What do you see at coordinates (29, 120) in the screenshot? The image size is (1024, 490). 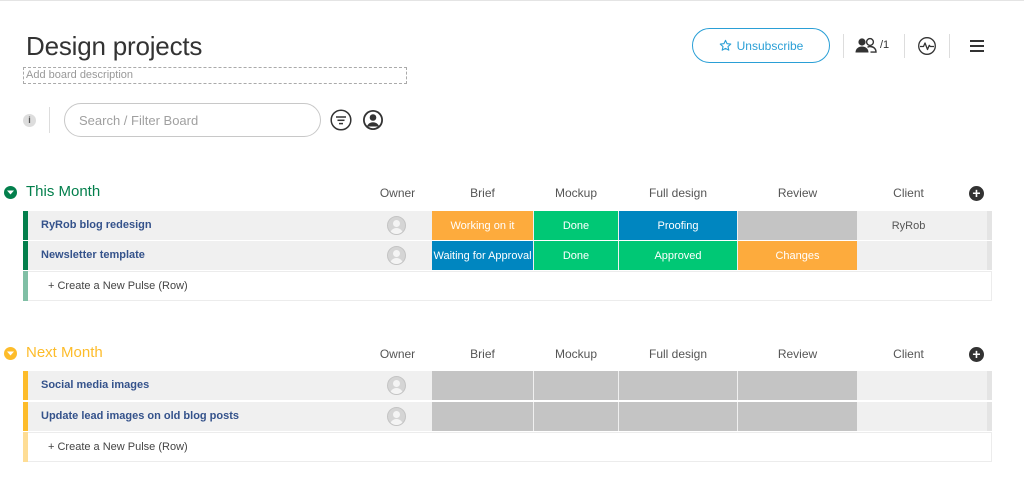 I see `info-icon: i` at bounding box center [29, 120].